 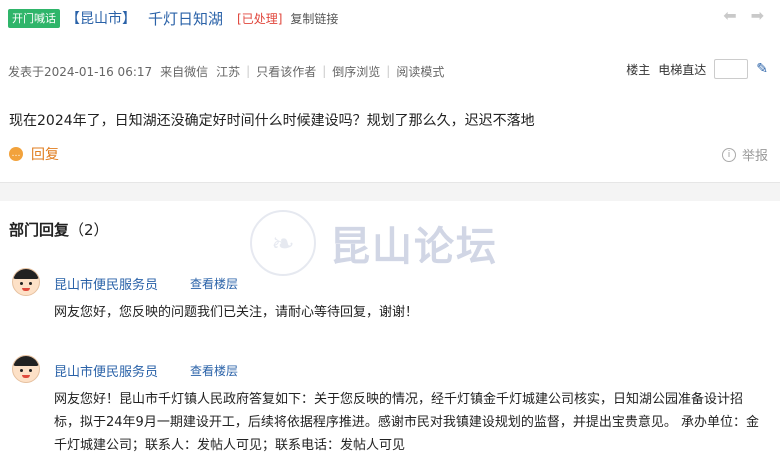 I want to click on thread-nav: ⬅ ➡, so click(x=743, y=16).